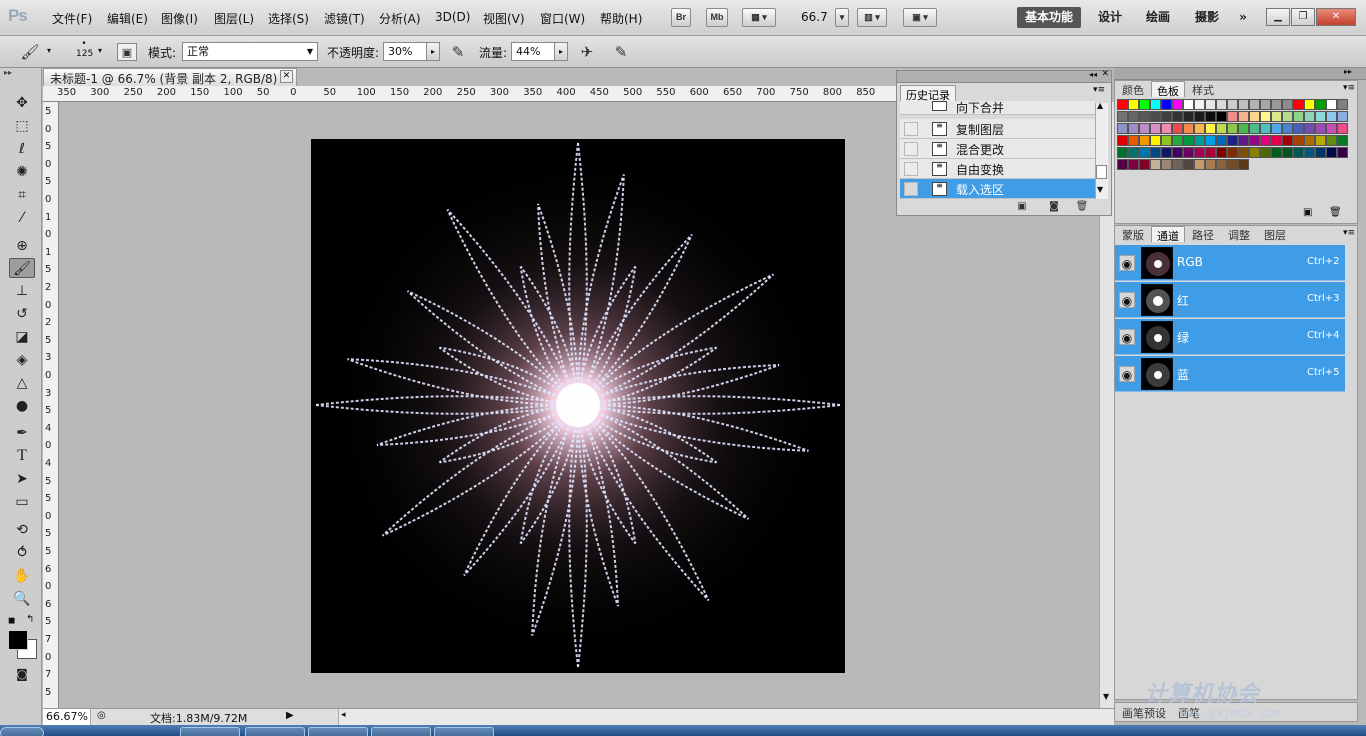  Describe the element at coordinates (1349, 88) in the screenshot. I see `swatches-menu-icon: ▾≡` at that location.